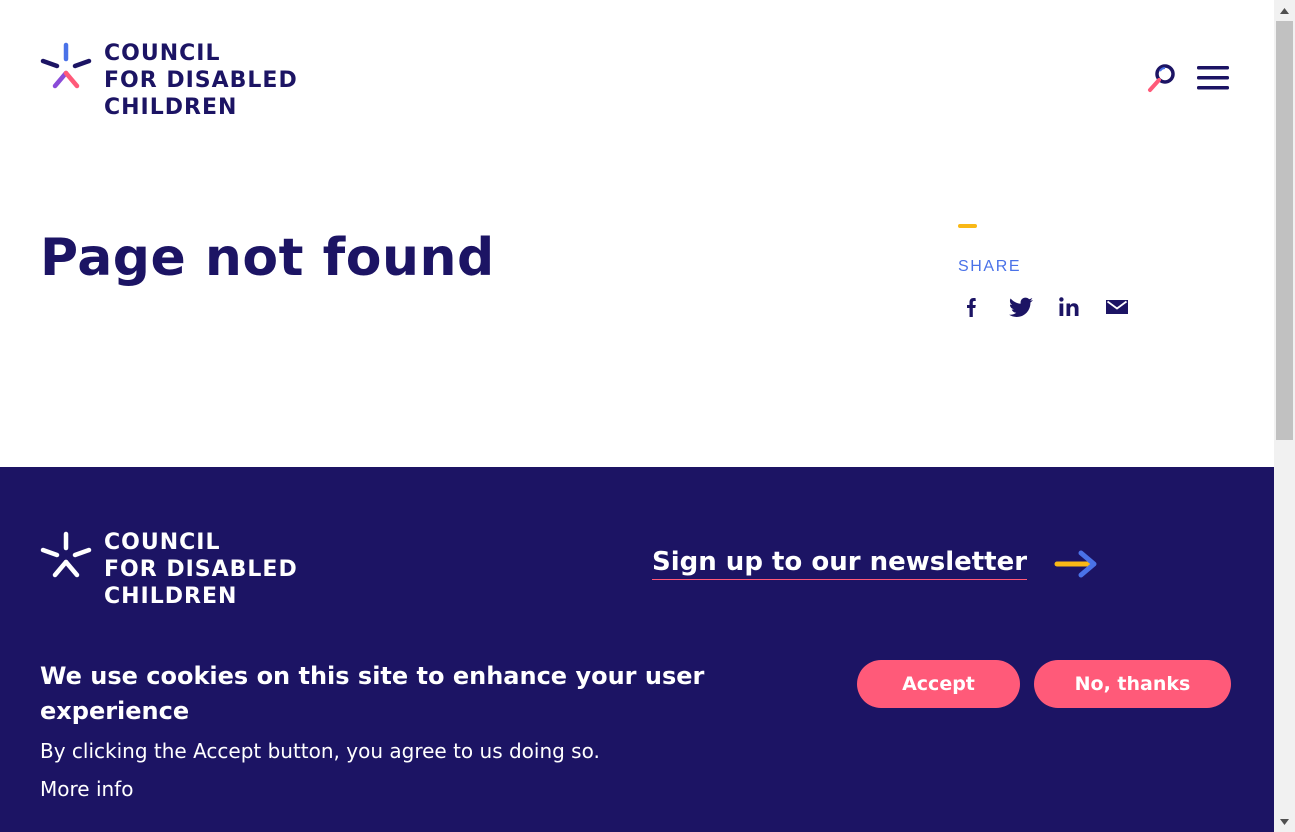  I want to click on scroll-down-arrow-icon, so click(1284, 821).